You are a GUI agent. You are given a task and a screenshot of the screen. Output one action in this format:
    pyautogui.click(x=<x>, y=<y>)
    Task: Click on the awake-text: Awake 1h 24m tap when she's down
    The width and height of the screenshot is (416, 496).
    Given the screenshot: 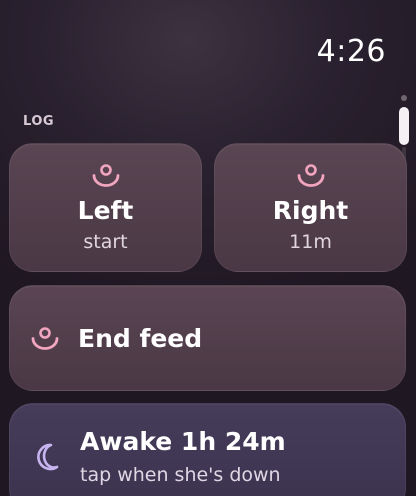 What is the action you would take?
    pyautogui.click(x=183, y=456)
    